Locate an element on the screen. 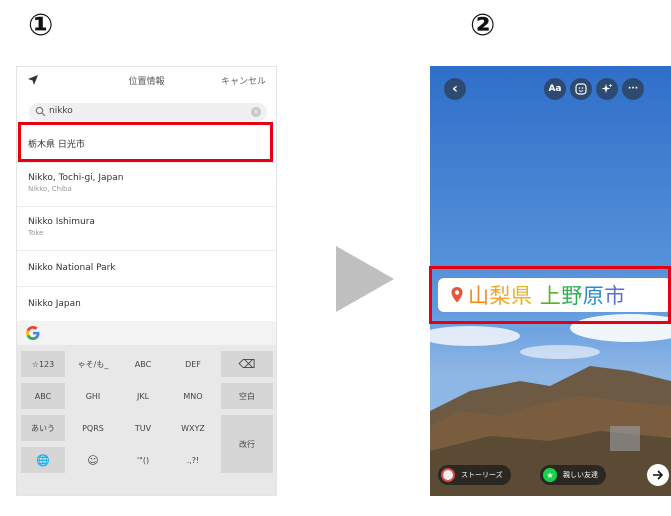  share-bar: ストーリーズ ★ 親しい友達 is located at coordinates (550, 476).